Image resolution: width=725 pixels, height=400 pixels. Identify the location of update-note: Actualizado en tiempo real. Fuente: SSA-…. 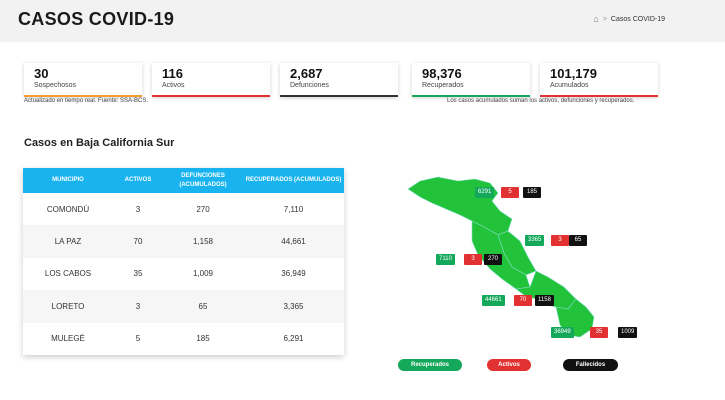
(86, 101).